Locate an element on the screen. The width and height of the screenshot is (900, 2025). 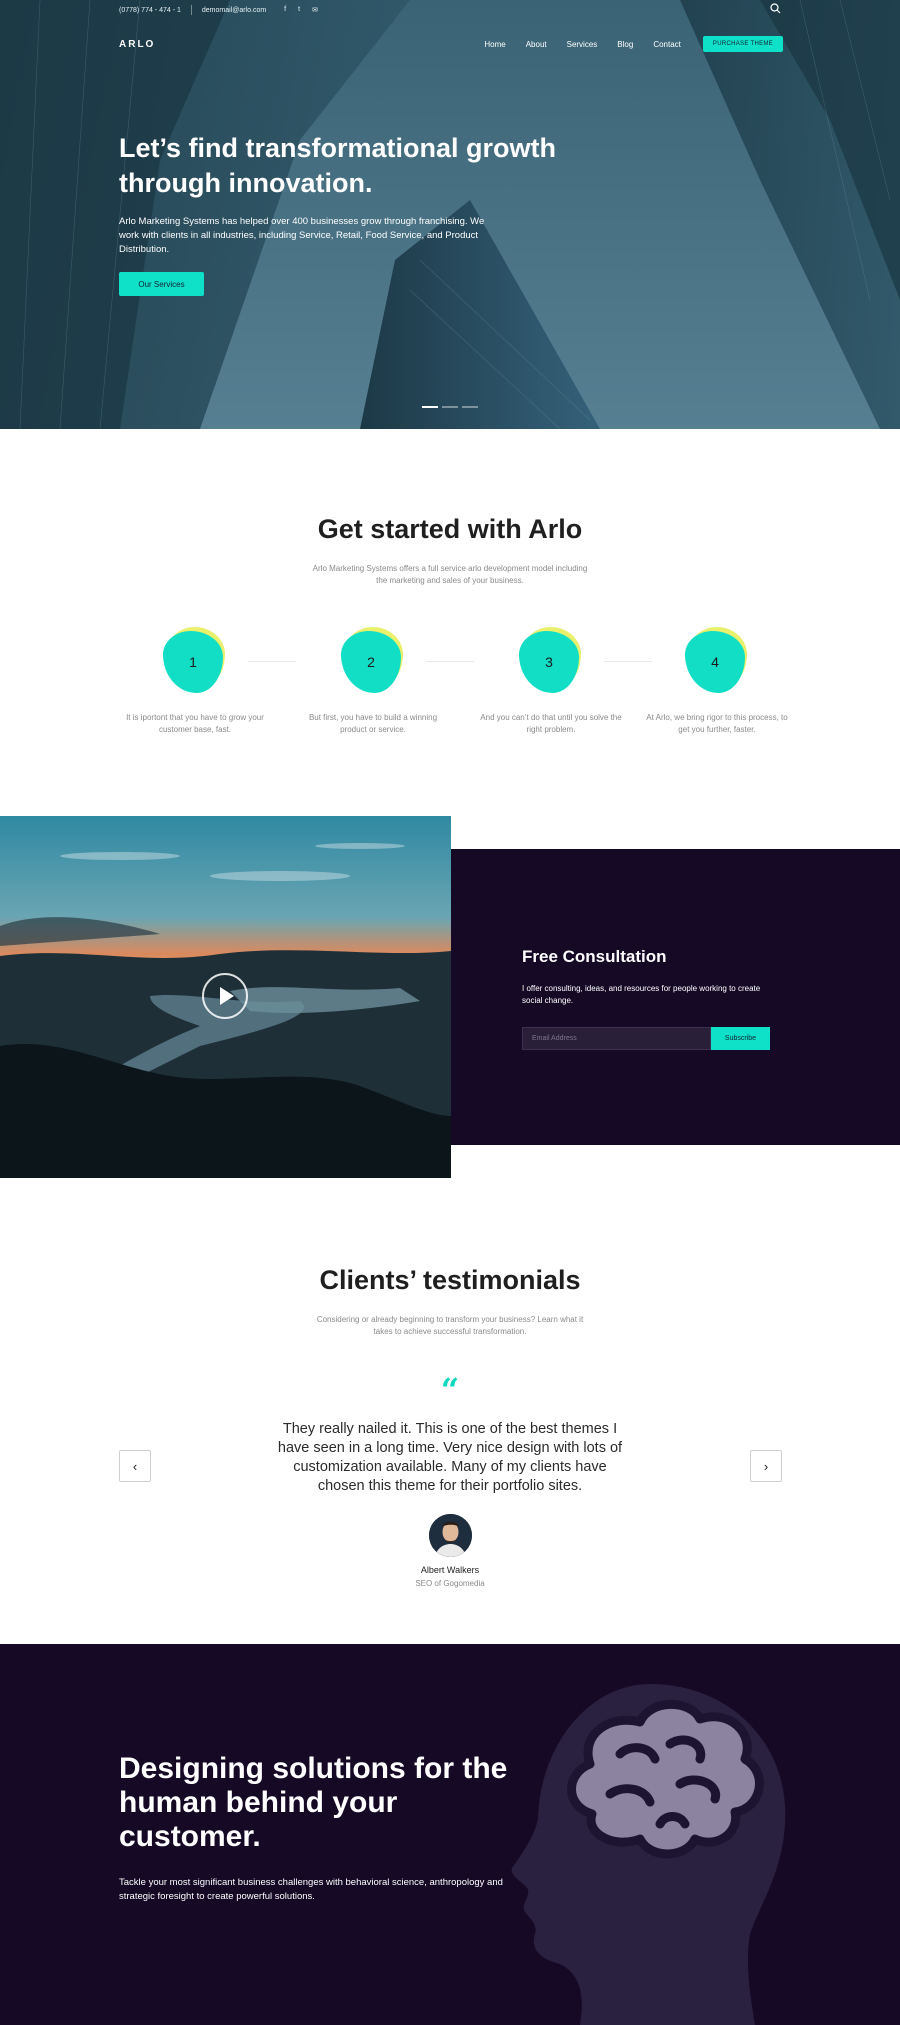
phone-number: (0778) 774 - 474 - 1 is located at coordinates (150, 10).